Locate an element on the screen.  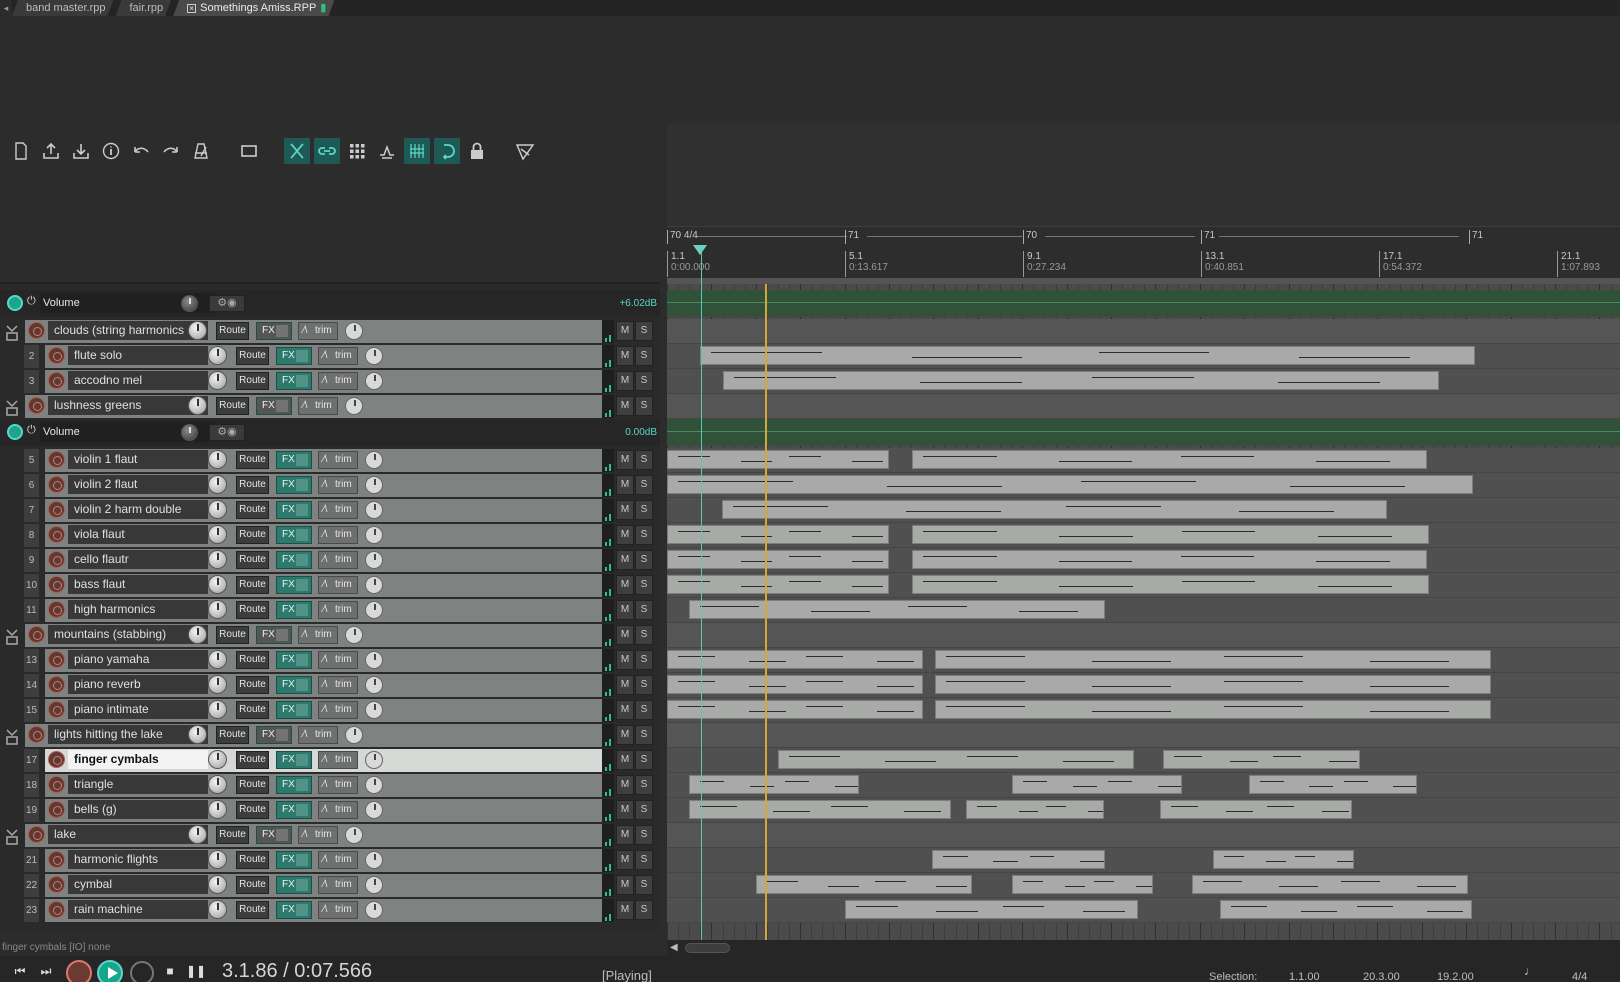
folder-track: lights hitting the lake Route FX trim MS is located at coordinates (330, 735).